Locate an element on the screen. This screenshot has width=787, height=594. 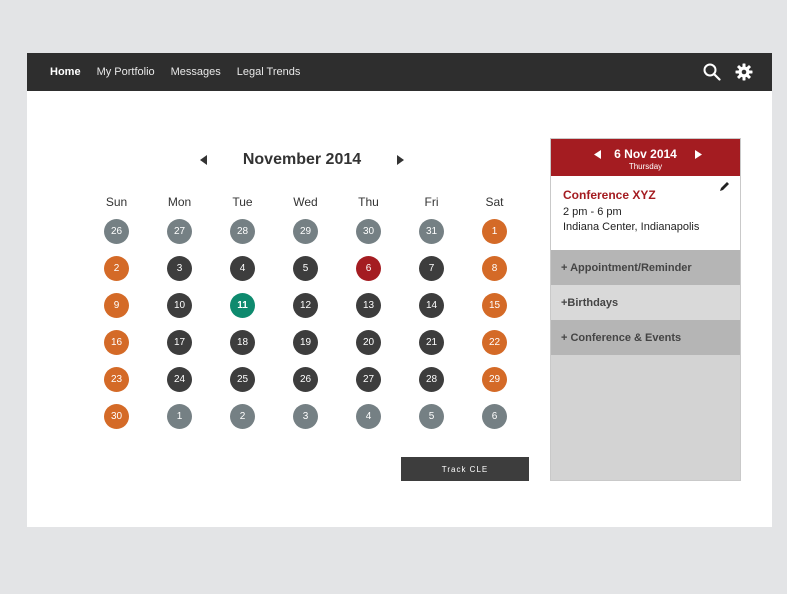
day-weekday-button: 17 is located at coordinates (179, 342).